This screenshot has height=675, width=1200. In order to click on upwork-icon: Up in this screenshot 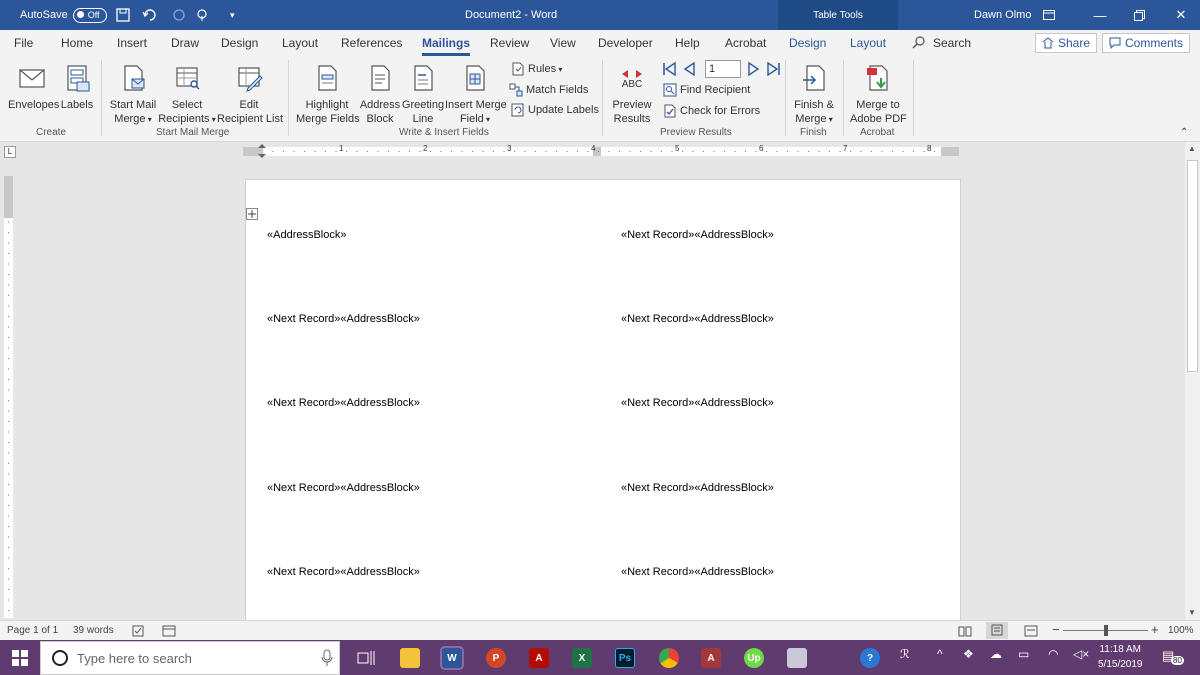, I will do `click(754, 658)`.